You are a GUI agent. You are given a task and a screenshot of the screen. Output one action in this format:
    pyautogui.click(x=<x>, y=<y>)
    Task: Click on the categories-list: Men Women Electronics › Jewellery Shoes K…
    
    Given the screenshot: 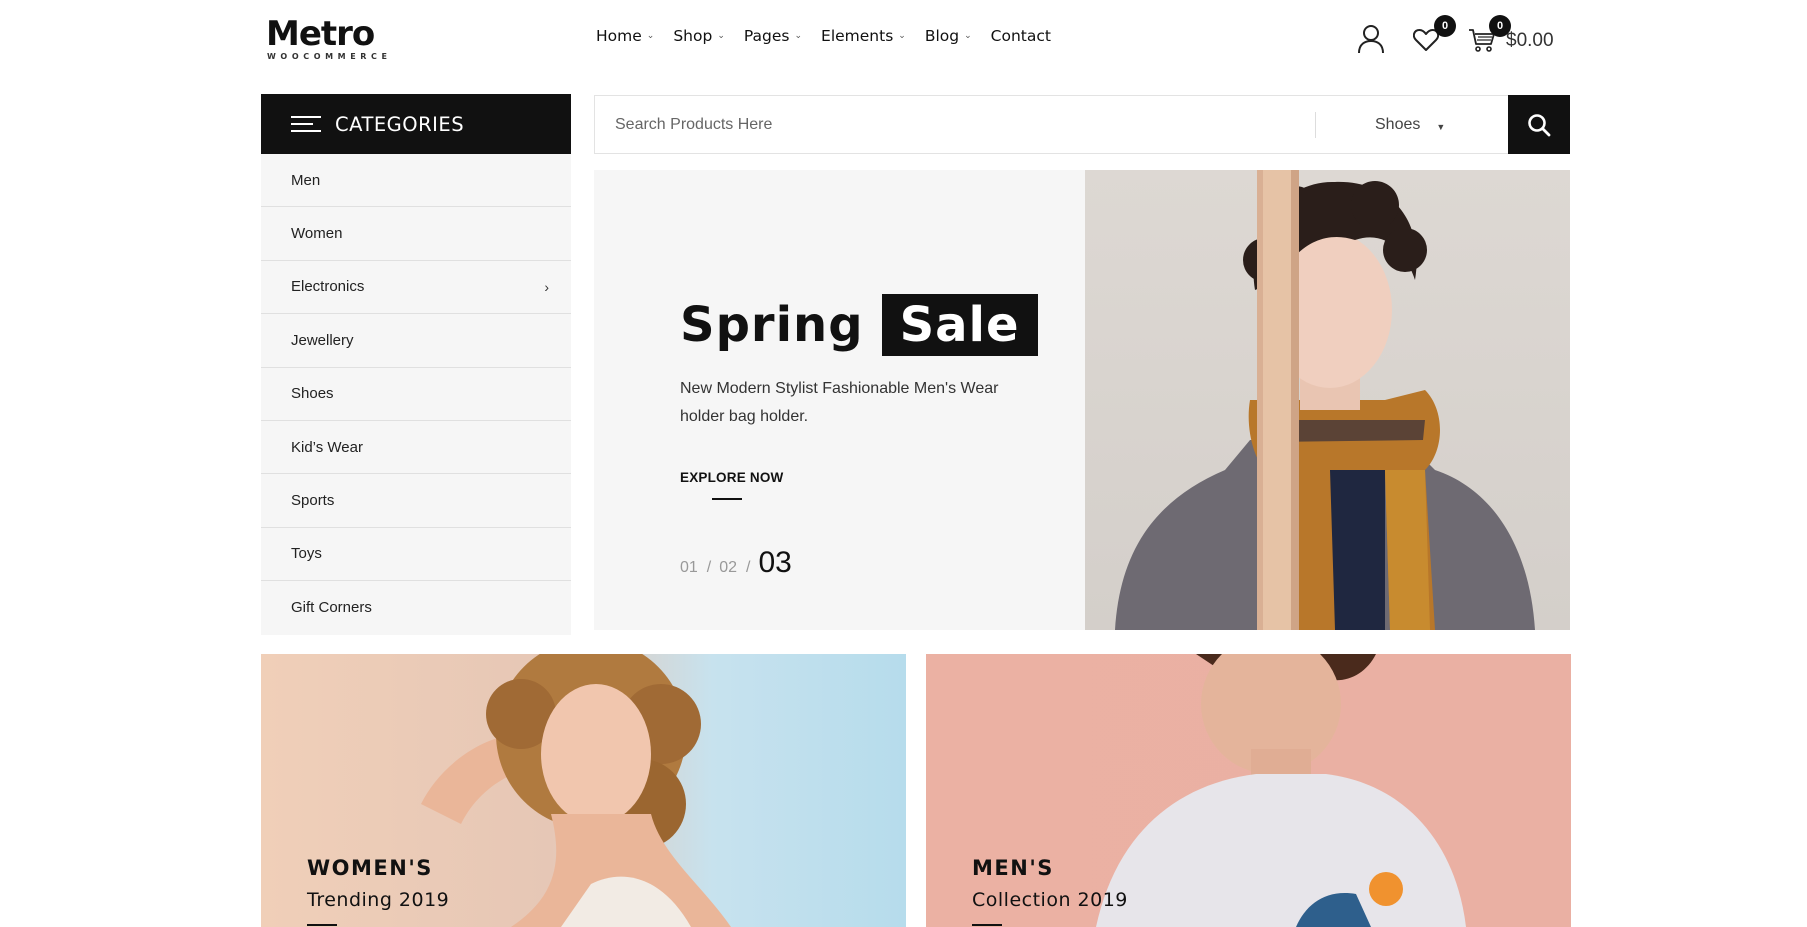 What is the action you would take?
    pyautogui.click(x=416, y=394)
    